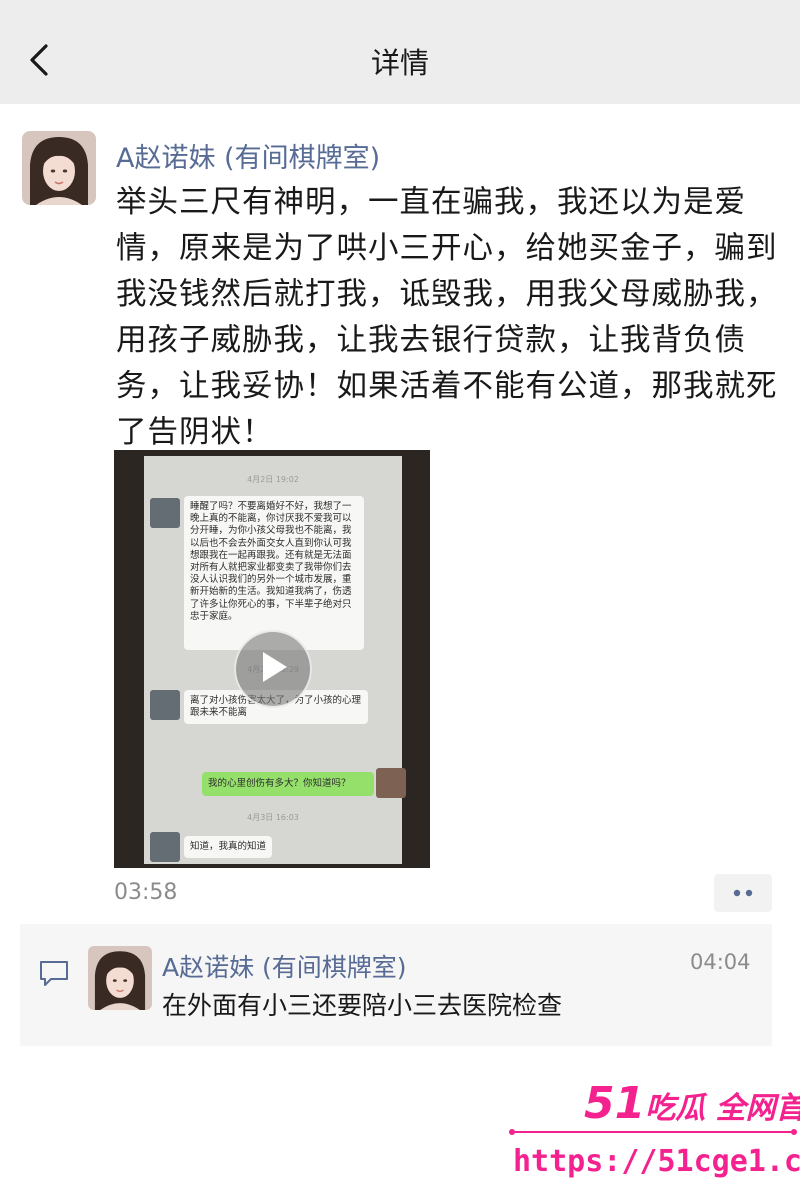  Describe the element at coordinates (391, 783) in the screenshot. I see `chat-avatar-self` at that location.